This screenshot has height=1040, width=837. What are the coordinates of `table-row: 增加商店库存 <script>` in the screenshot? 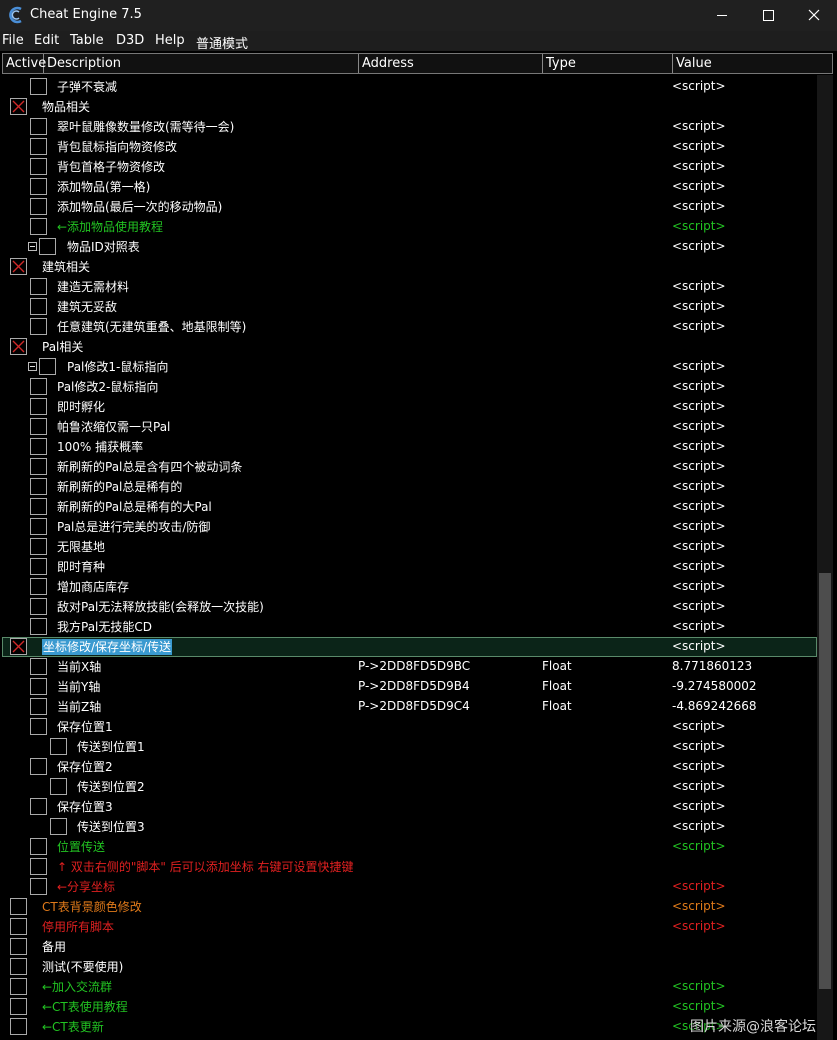 It's located at (409, 587).